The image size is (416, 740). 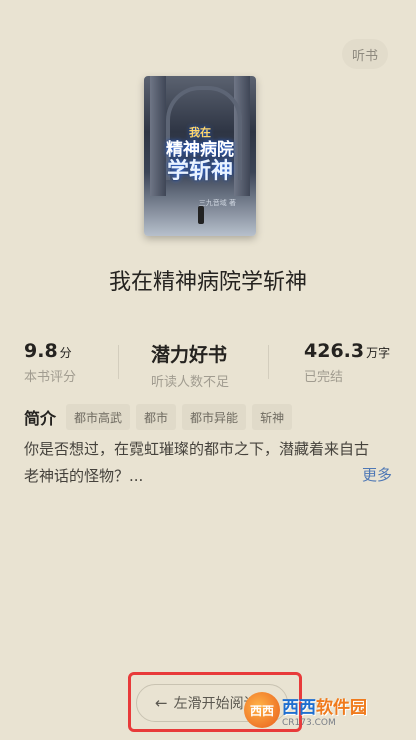 I want to click on watermark-sub: CR173.COM, so click(x=309, y=722).